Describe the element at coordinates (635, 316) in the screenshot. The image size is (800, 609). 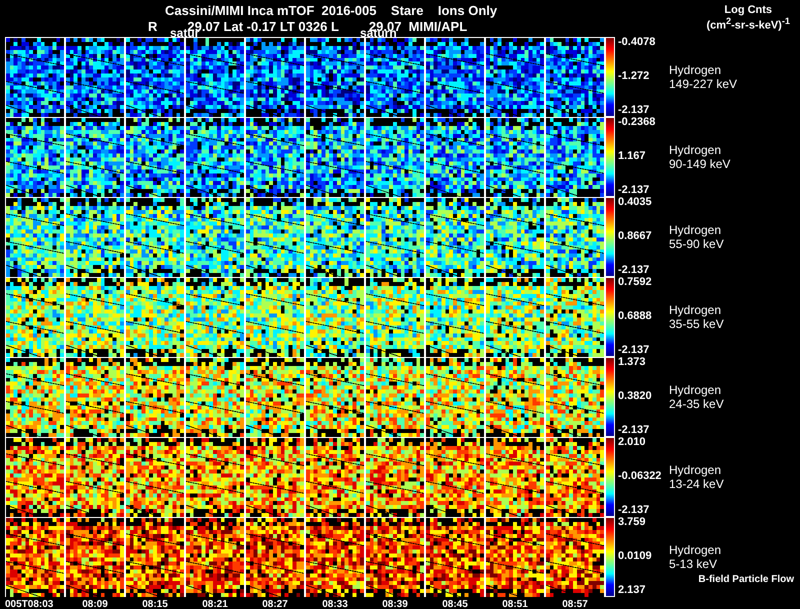
I see `scale-mid-label: 0.6888` at that location.